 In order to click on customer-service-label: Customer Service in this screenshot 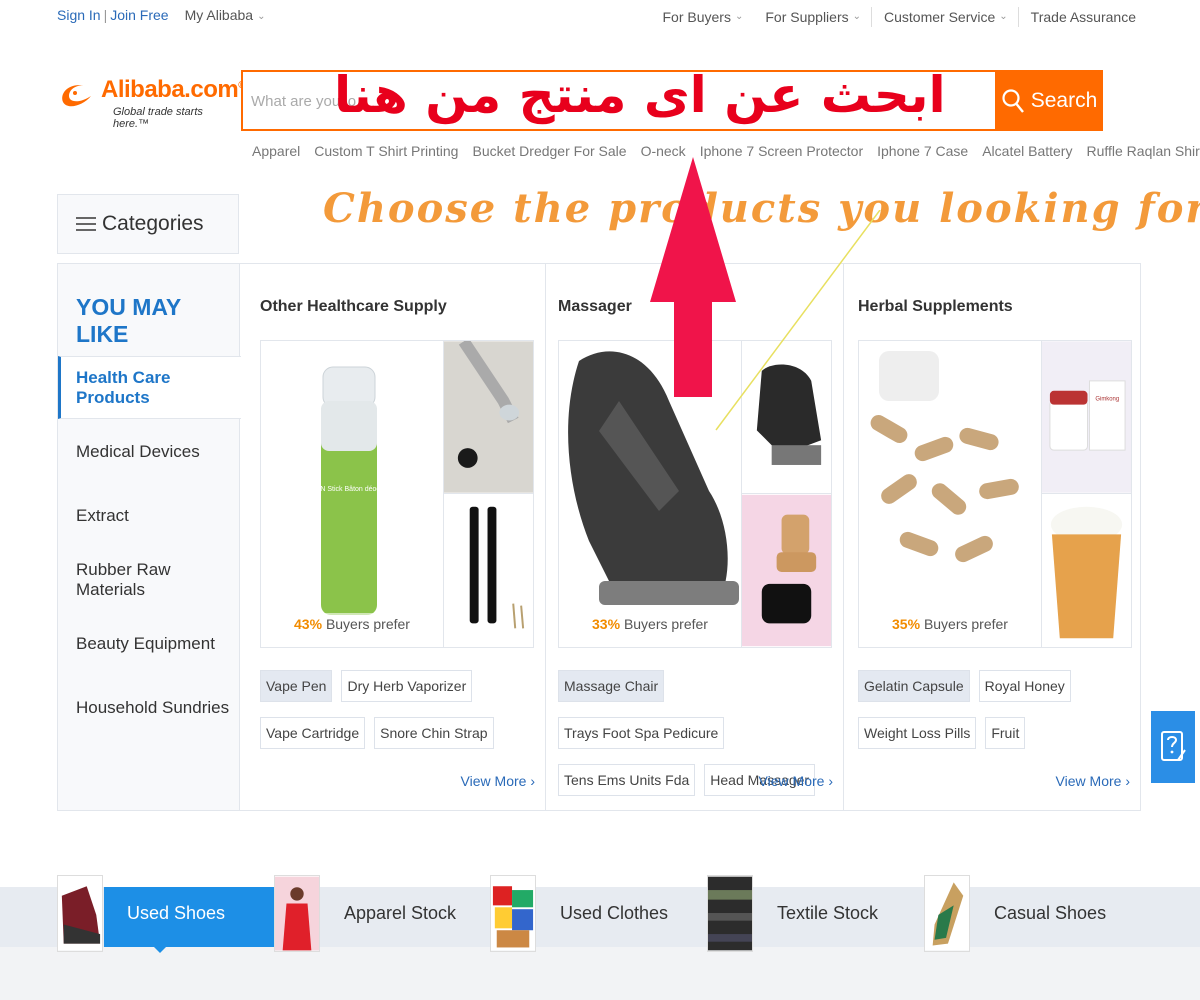, I will do `click(940, 17)`.